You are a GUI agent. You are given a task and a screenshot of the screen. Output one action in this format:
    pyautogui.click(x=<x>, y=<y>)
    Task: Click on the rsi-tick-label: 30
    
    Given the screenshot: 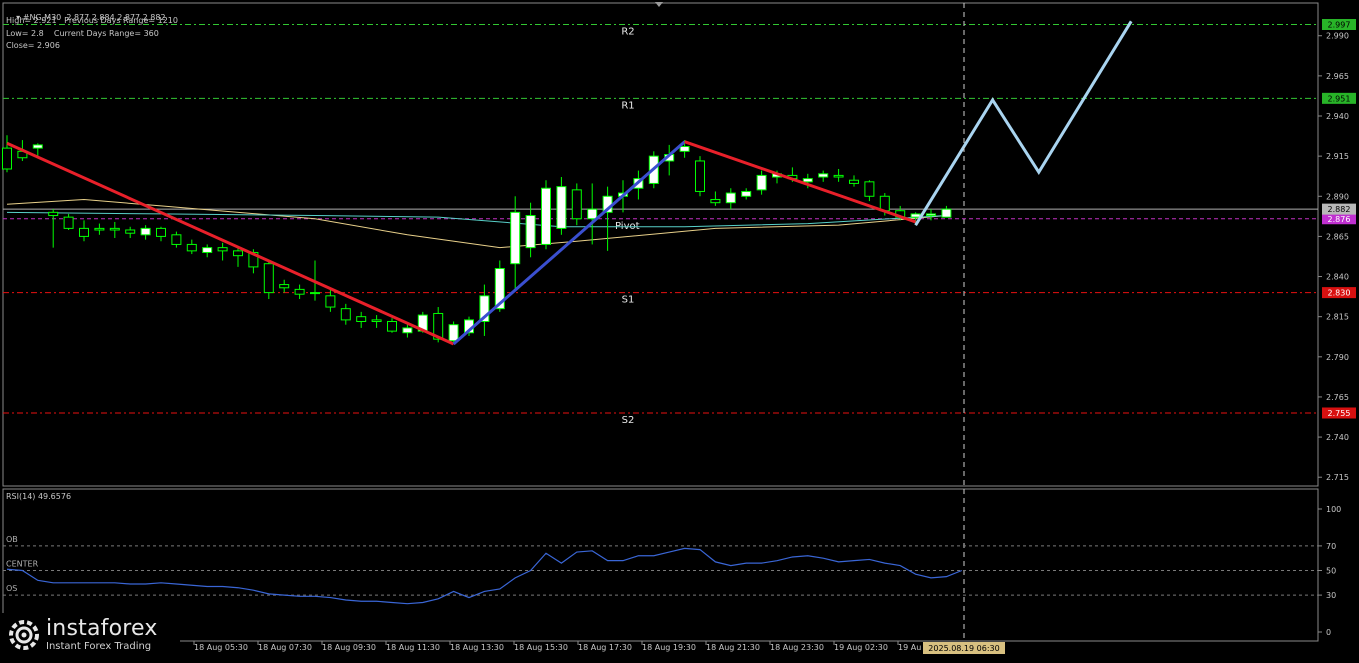 What is the action you would take?
    pyautogui.click(x=1331, y=595)
    